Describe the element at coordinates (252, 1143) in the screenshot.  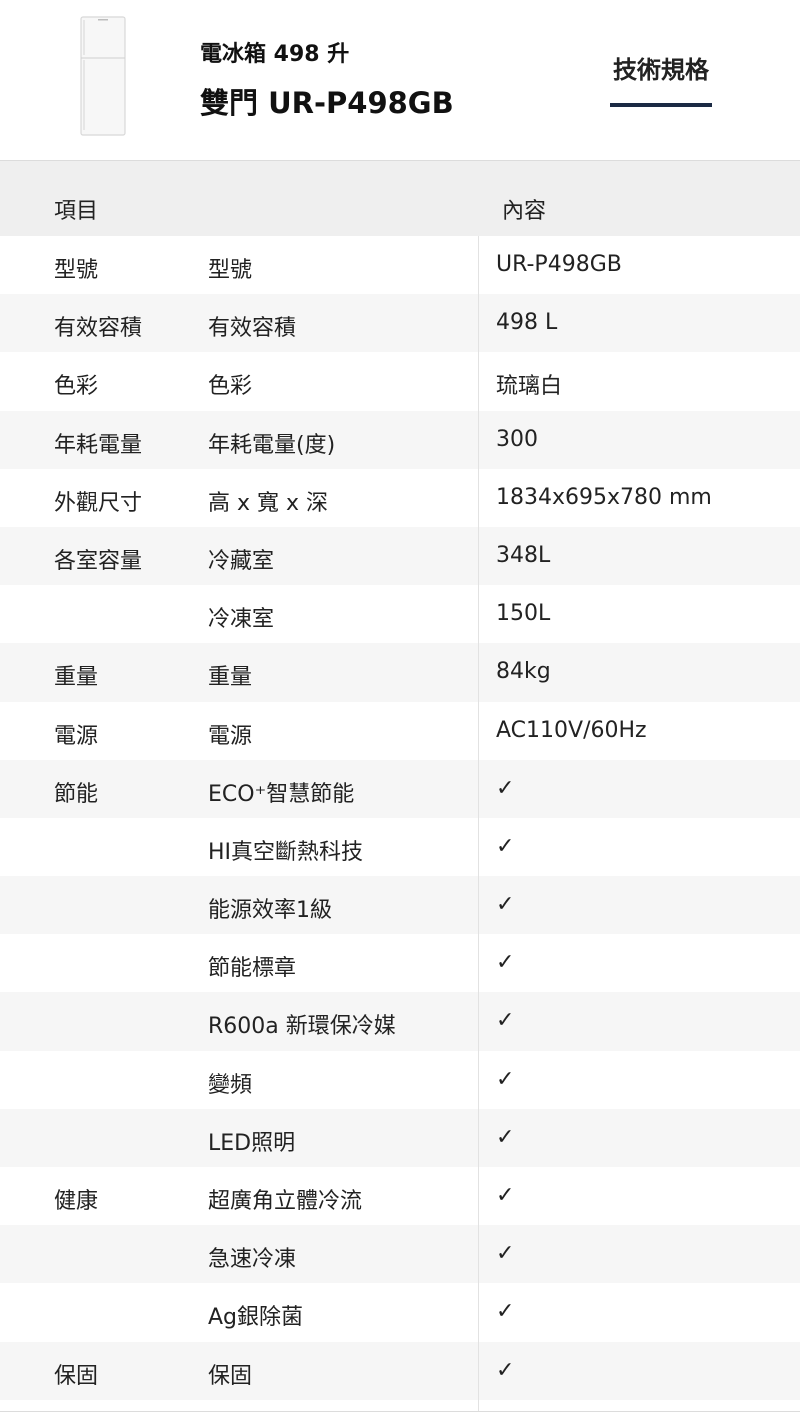
I see `row-item: LED照明` at that location.